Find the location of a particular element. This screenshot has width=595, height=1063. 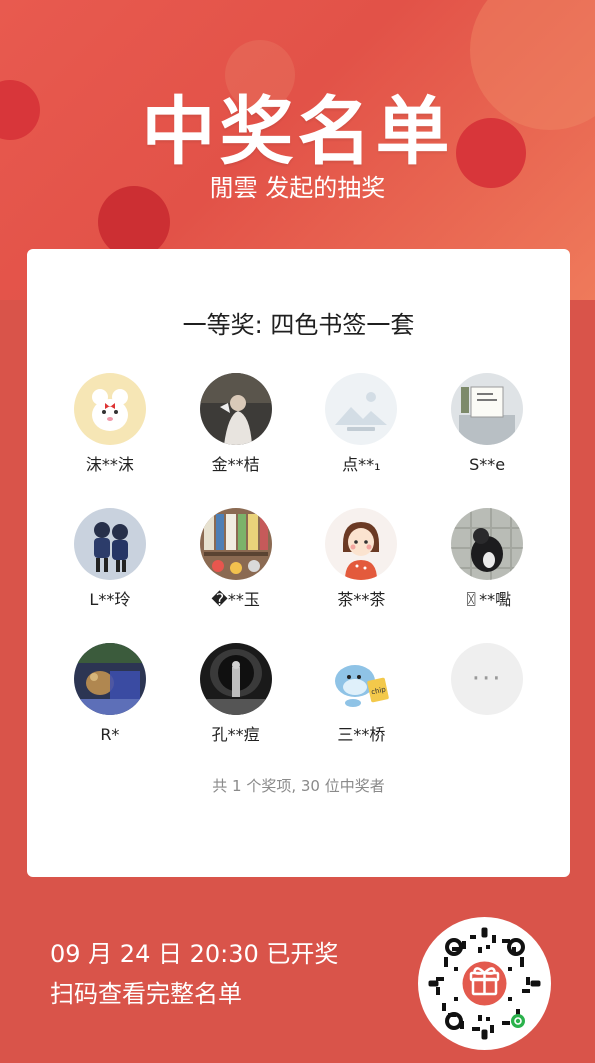

winner-name: 沫**沫 is located at coordinates (109, 464).